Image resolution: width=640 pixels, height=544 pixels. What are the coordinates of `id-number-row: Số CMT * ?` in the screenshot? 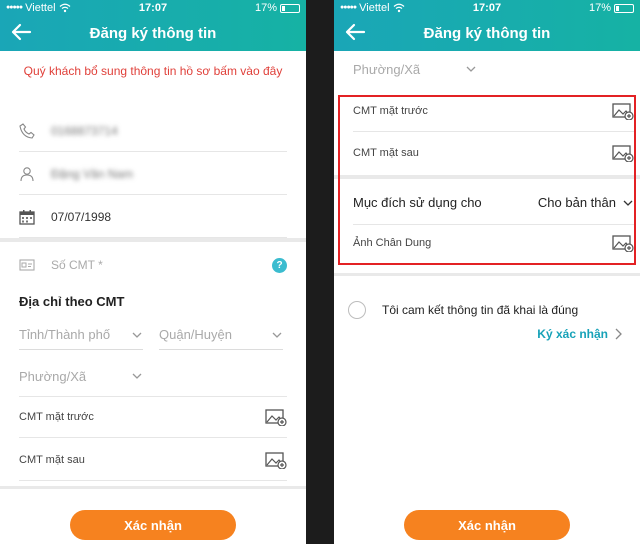 It's located at (153, 265).